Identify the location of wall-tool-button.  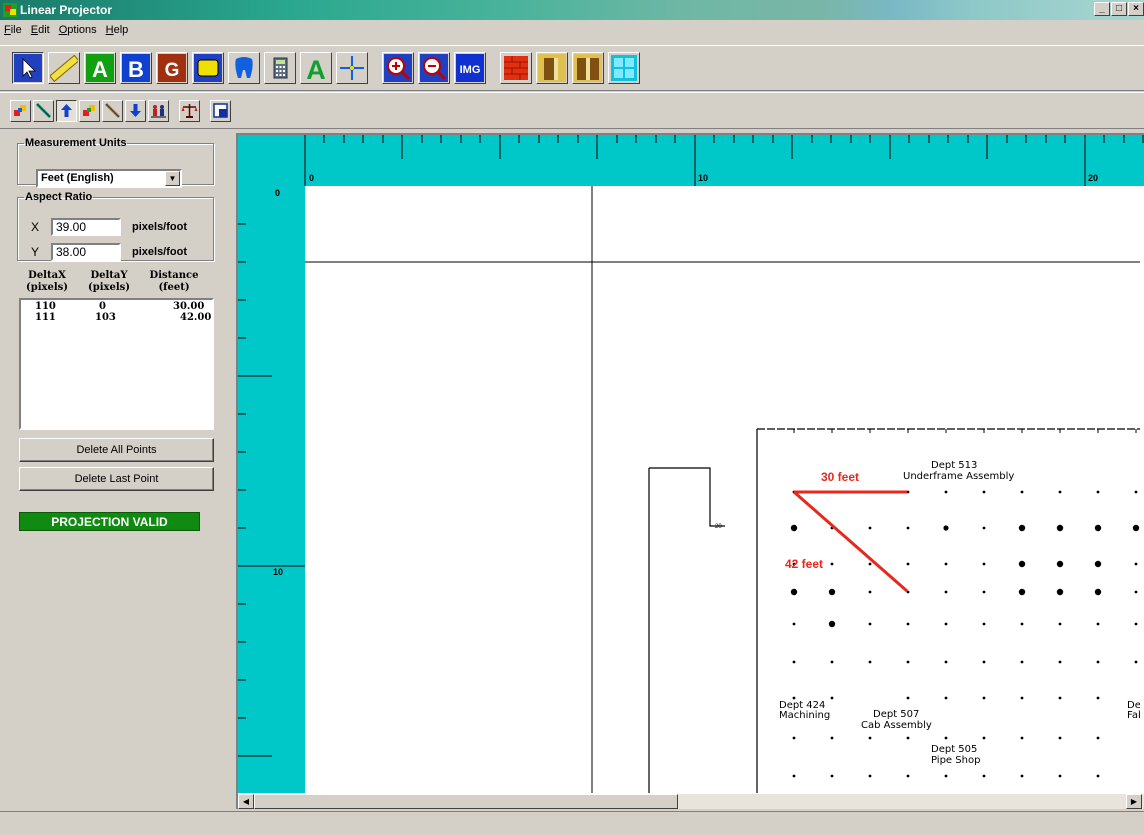
(516, 68).